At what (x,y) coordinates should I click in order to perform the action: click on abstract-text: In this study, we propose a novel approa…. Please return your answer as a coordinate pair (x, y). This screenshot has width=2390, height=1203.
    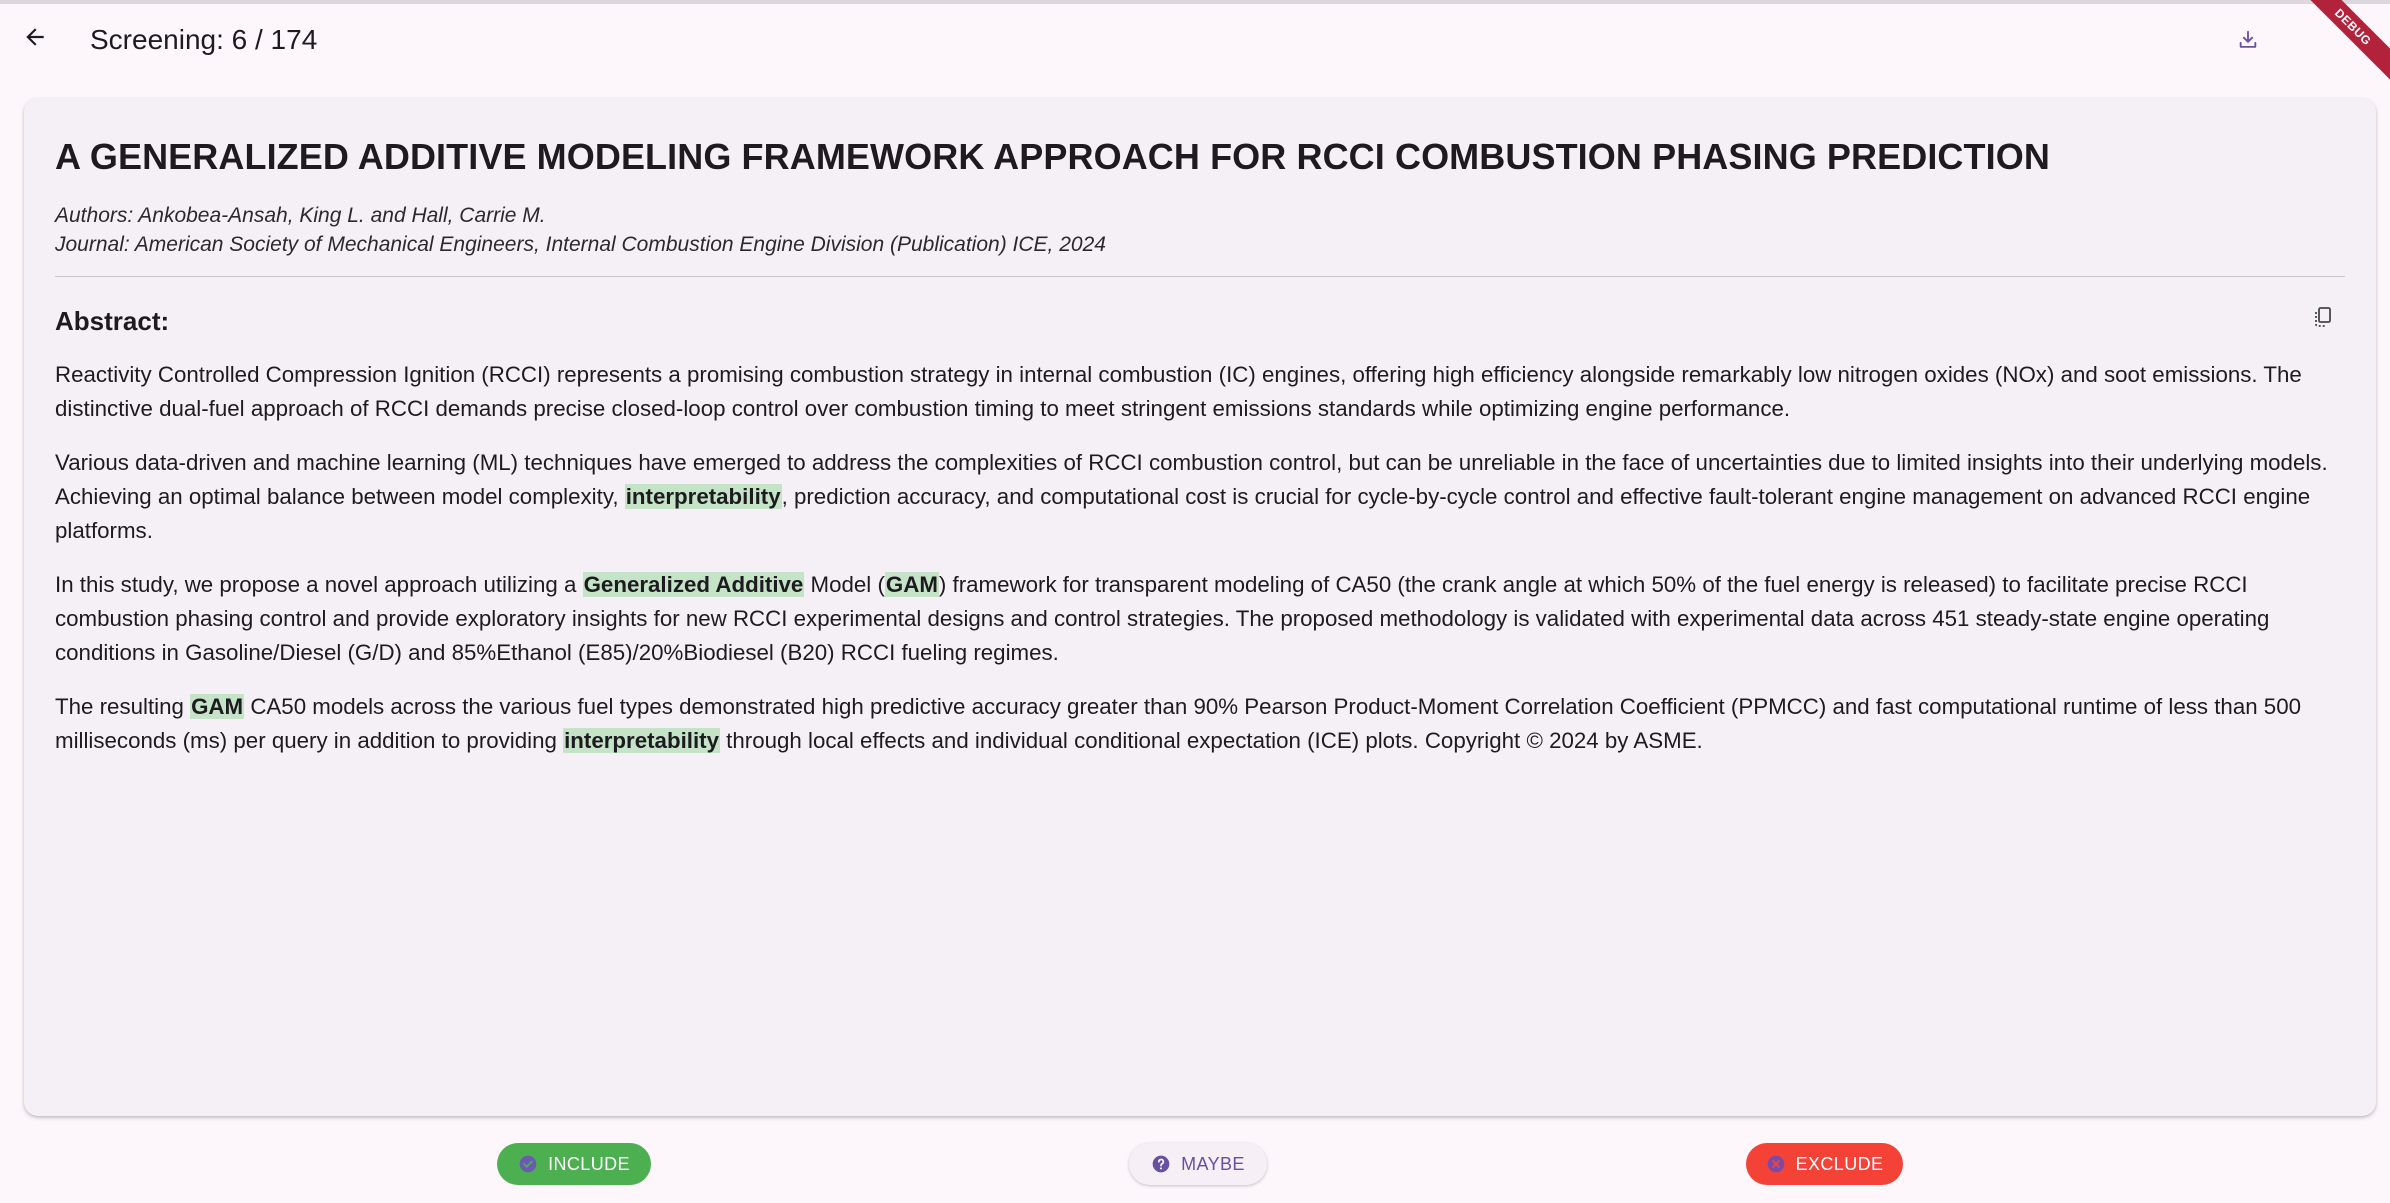
    Looking at the image, I should click on (319, 584).